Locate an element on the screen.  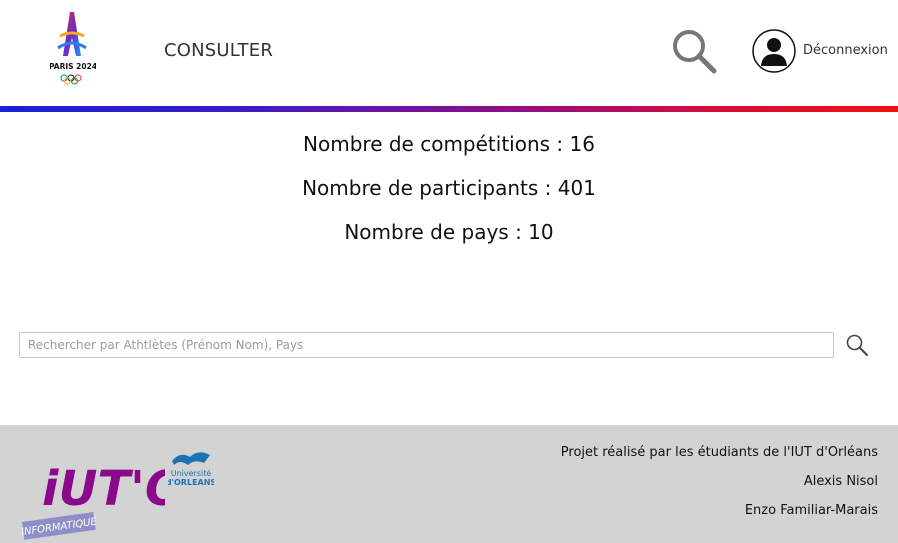
paris-logo-text: PARIS 2024 is located at coordinates (73, 66).